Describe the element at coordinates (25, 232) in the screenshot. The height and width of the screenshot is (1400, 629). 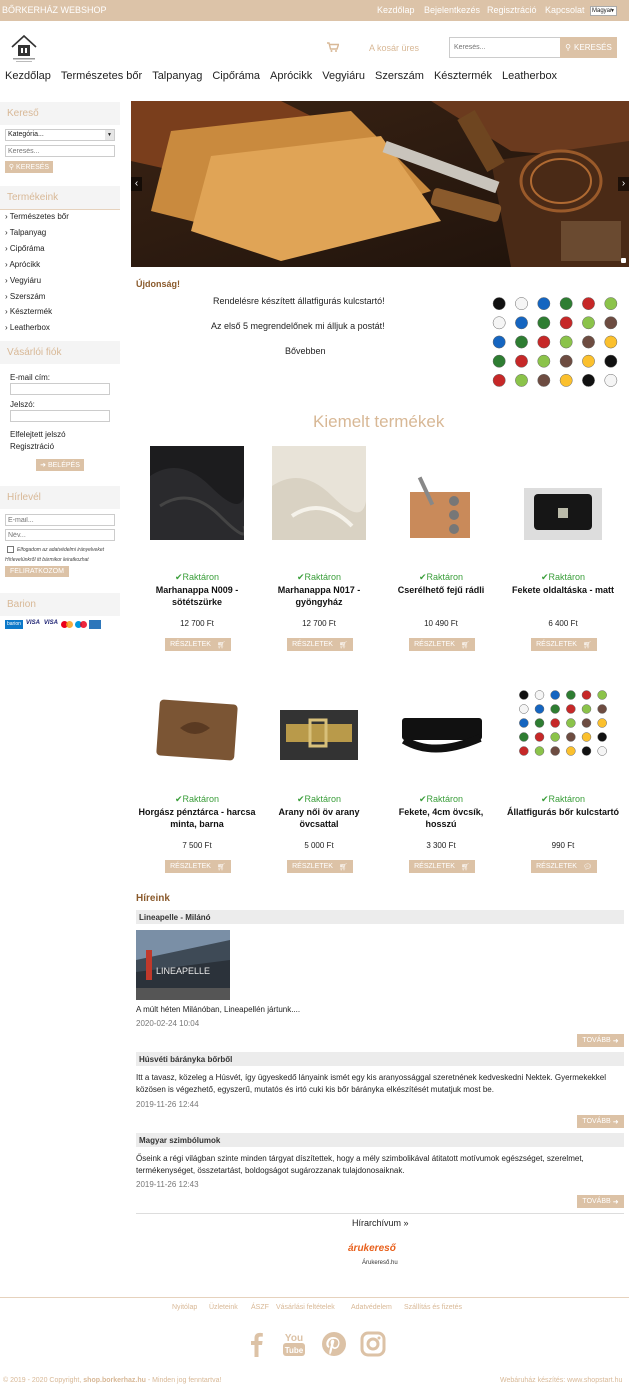
I see `sidebar-item-sole: › Talpanyag` at that location.